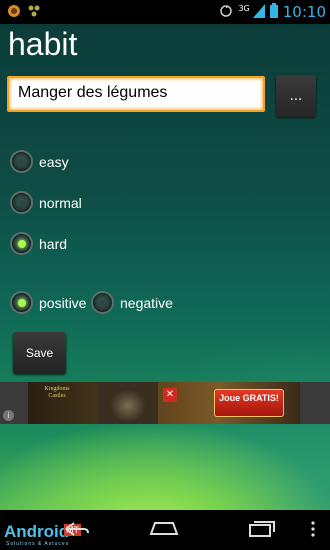 The width and height of the screenshot is (330, 550). Describe the element at coordinates (14, 12) in the screenshot. I see `app-notification-icon` at that location.